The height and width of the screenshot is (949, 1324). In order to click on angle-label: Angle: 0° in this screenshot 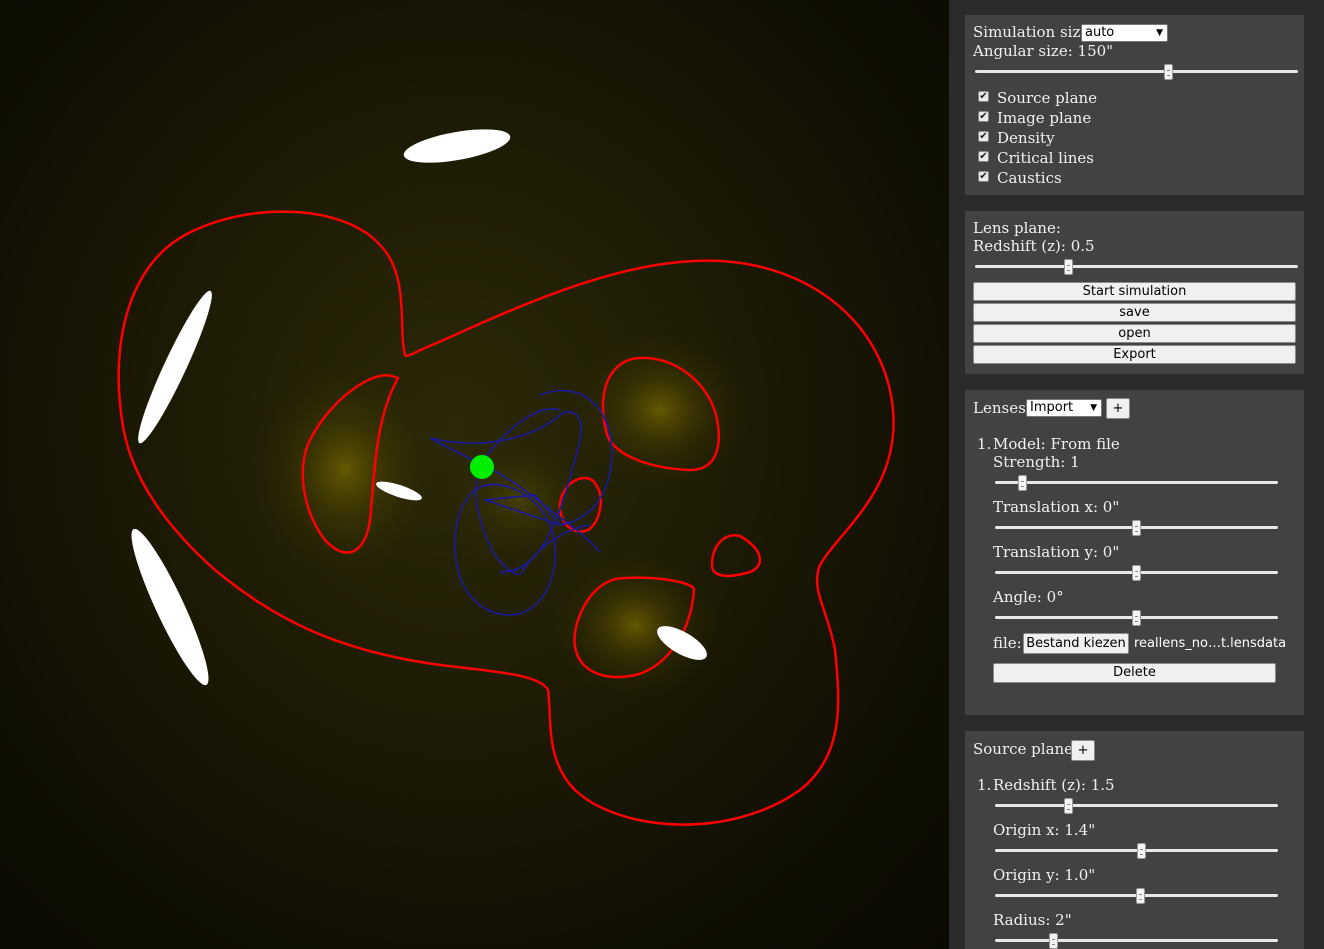, I will do `click(1028, 597)`.